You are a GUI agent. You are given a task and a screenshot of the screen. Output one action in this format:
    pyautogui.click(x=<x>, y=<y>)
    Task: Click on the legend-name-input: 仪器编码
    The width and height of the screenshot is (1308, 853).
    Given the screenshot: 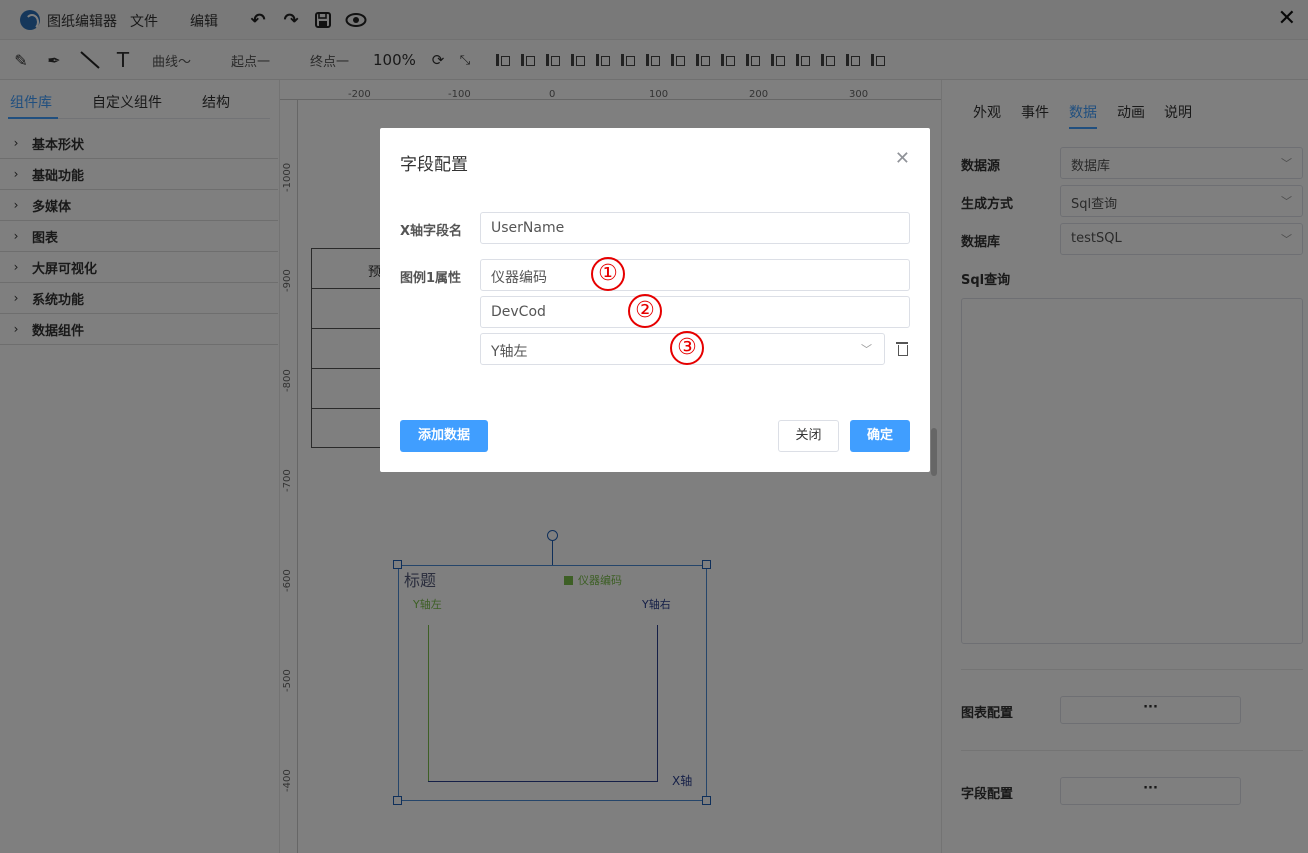 What is the action you would take?
    pyautogui.click(x=695, y=275)
    